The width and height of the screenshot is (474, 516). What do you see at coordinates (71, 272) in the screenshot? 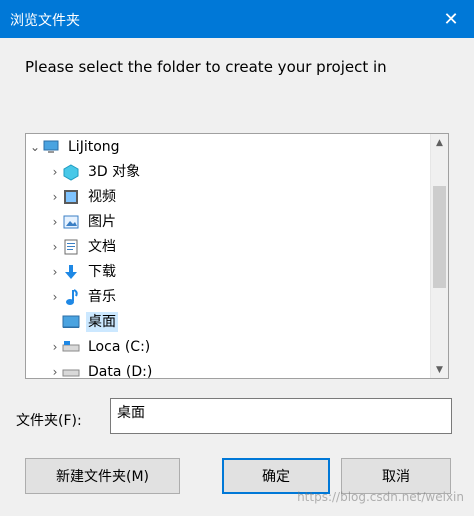
I see `download-icon` at bounding box center [71, 272].